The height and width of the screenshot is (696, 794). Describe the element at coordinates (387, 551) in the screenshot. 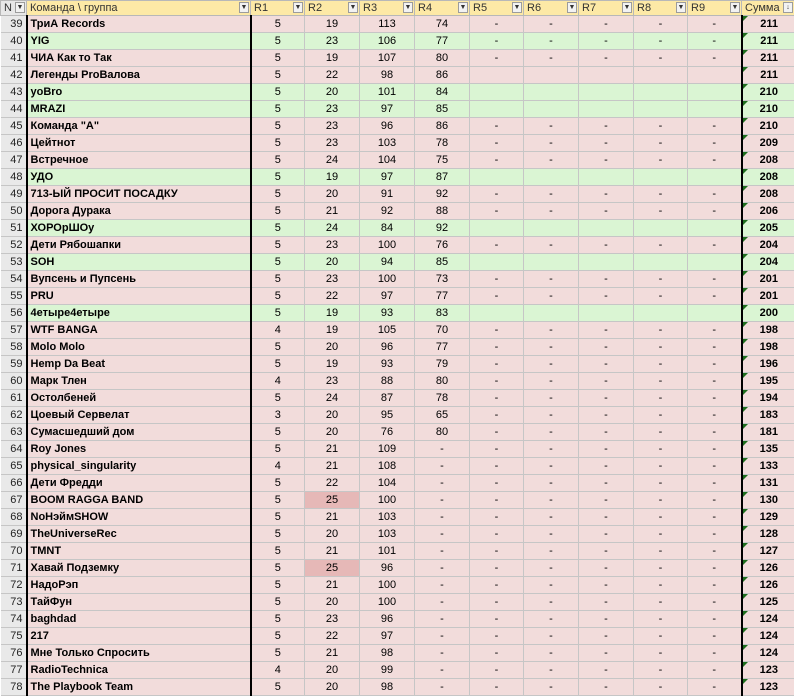

I see `round-score-cell: 101` at that location.